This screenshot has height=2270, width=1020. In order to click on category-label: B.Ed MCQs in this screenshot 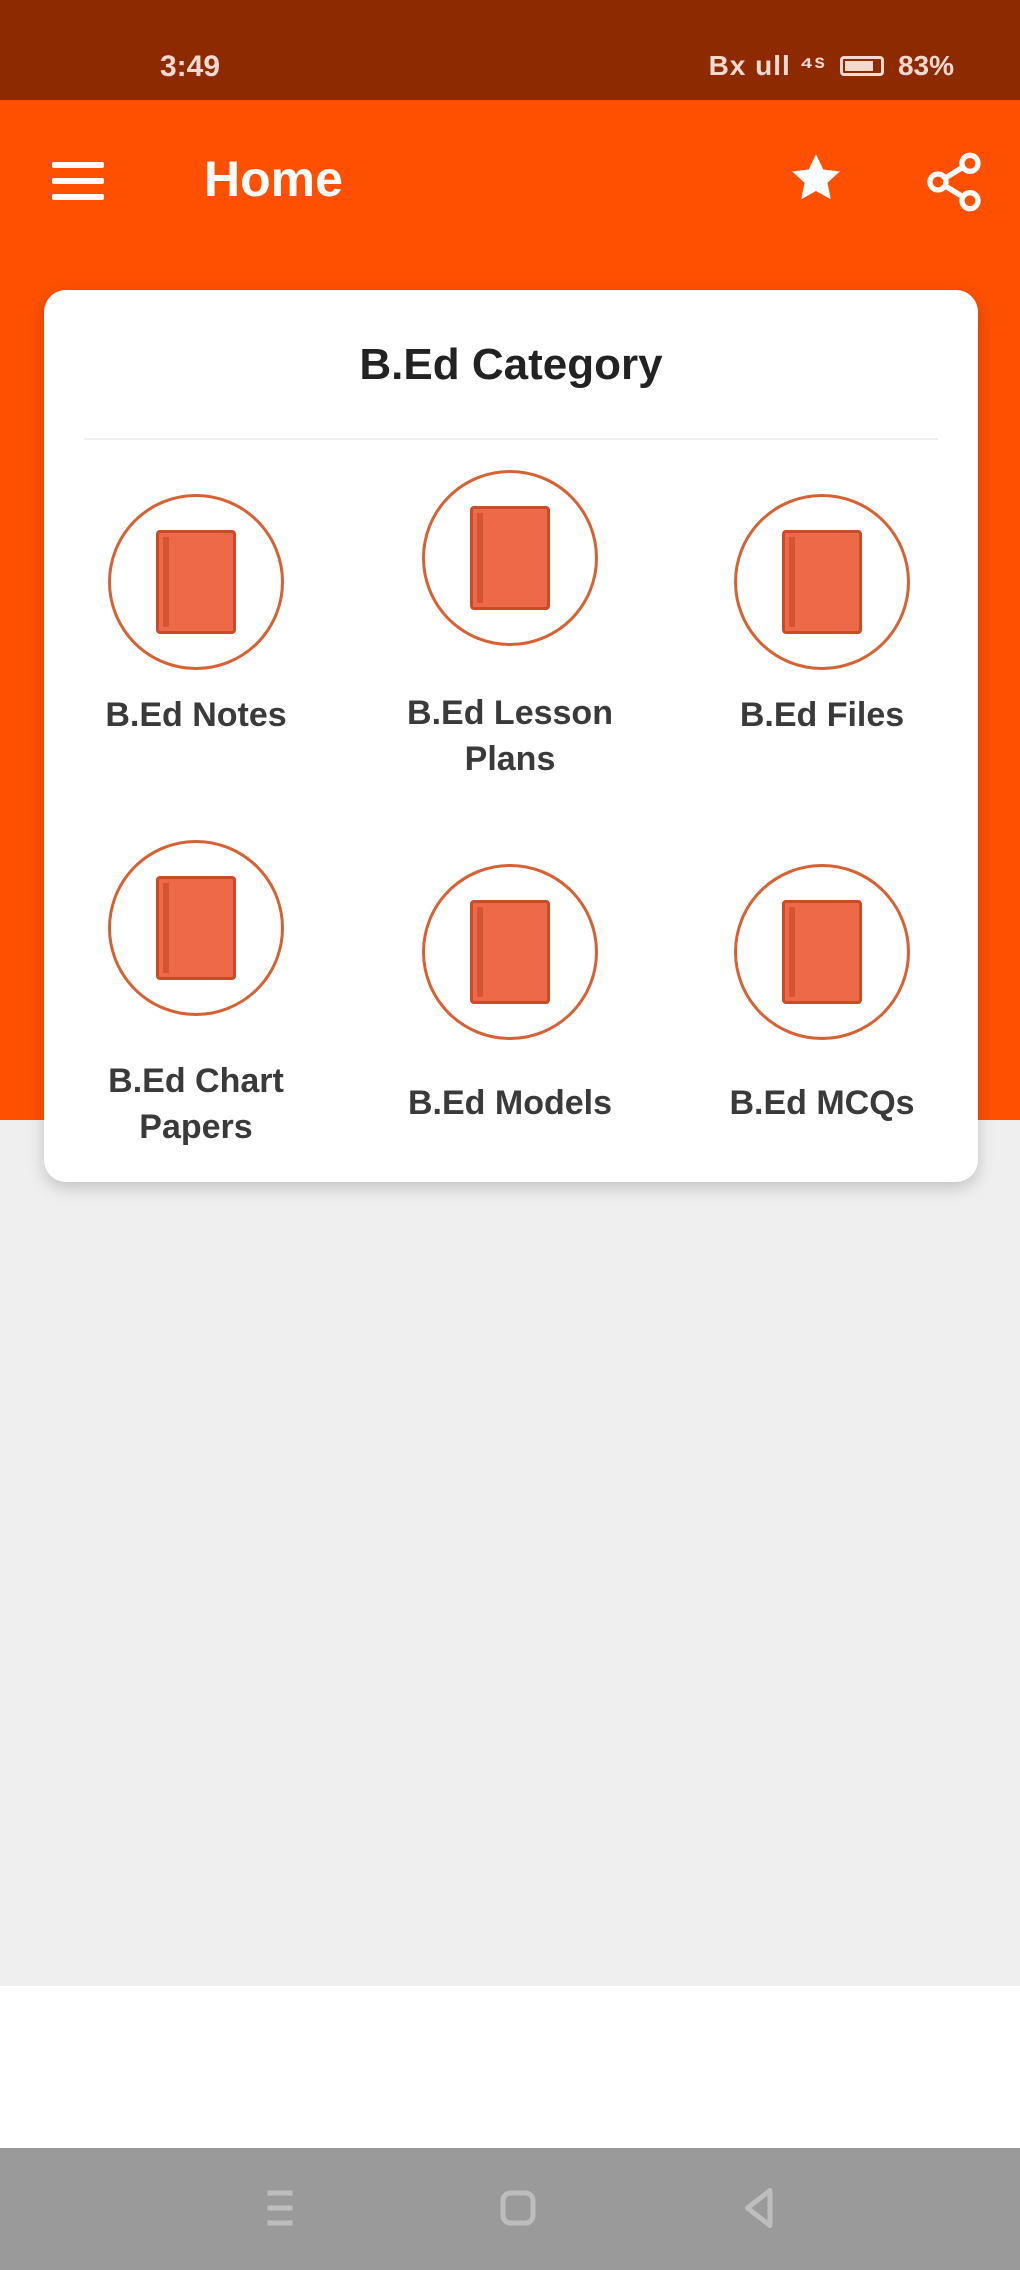, I will do `click(822, 1103)`.